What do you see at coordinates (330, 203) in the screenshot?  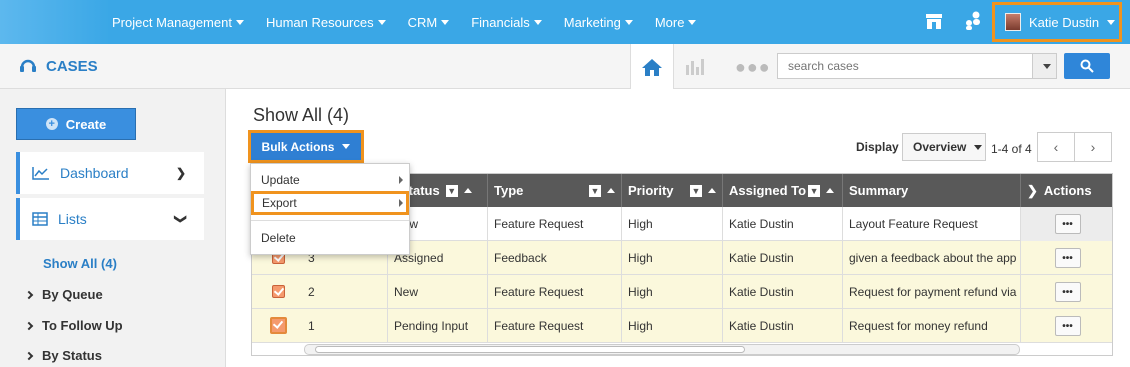 I see `menu-item-export: Export` at bounding box center [330, 203].